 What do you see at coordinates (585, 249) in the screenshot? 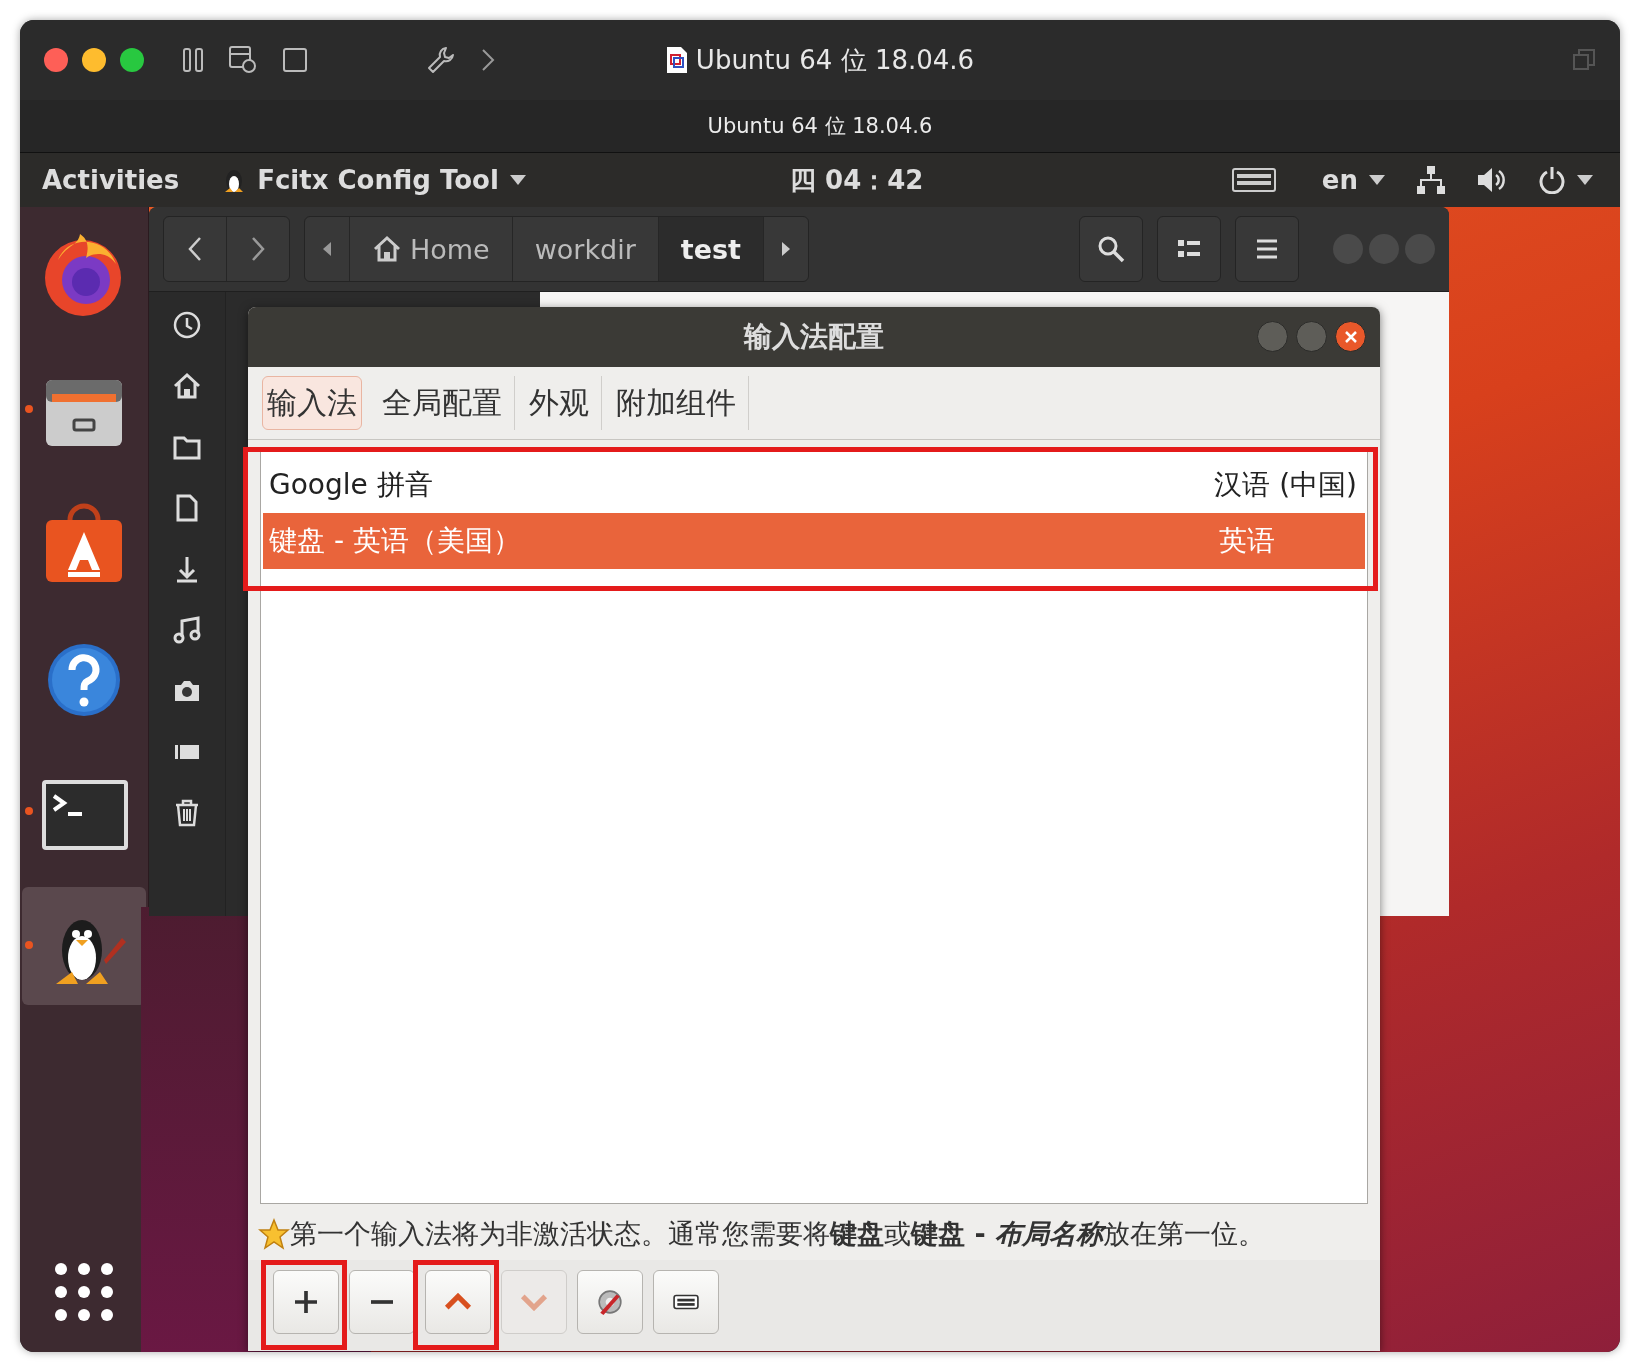
I see `path-crumb: workdir` at bounding box center [585, 249].